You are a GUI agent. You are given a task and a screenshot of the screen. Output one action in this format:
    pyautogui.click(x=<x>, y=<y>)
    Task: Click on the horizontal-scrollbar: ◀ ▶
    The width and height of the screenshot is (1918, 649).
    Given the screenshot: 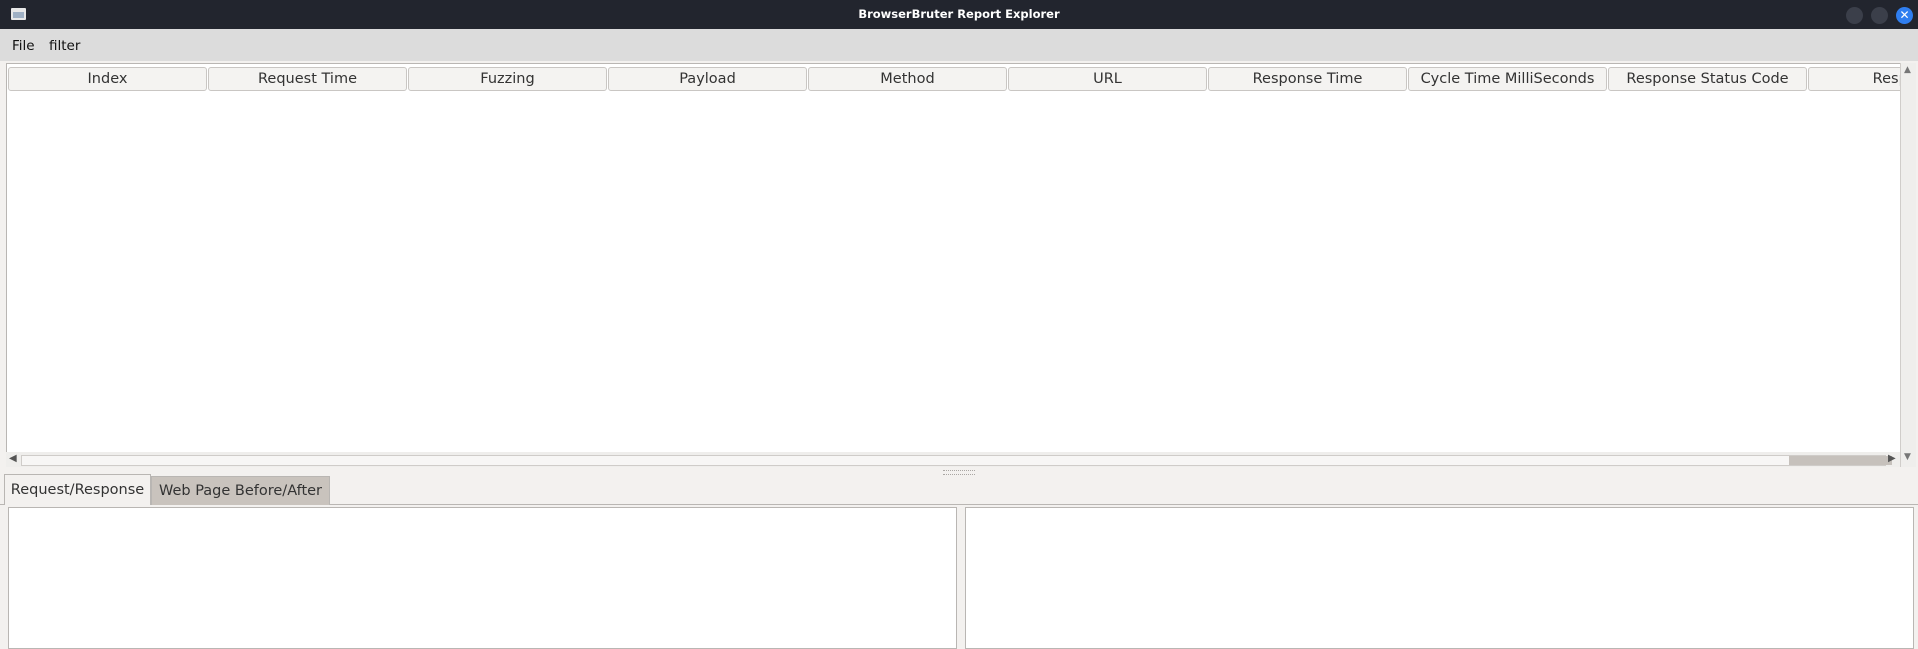 What is the action you would take?
    pyautogui.click(x=953, y=459)
    